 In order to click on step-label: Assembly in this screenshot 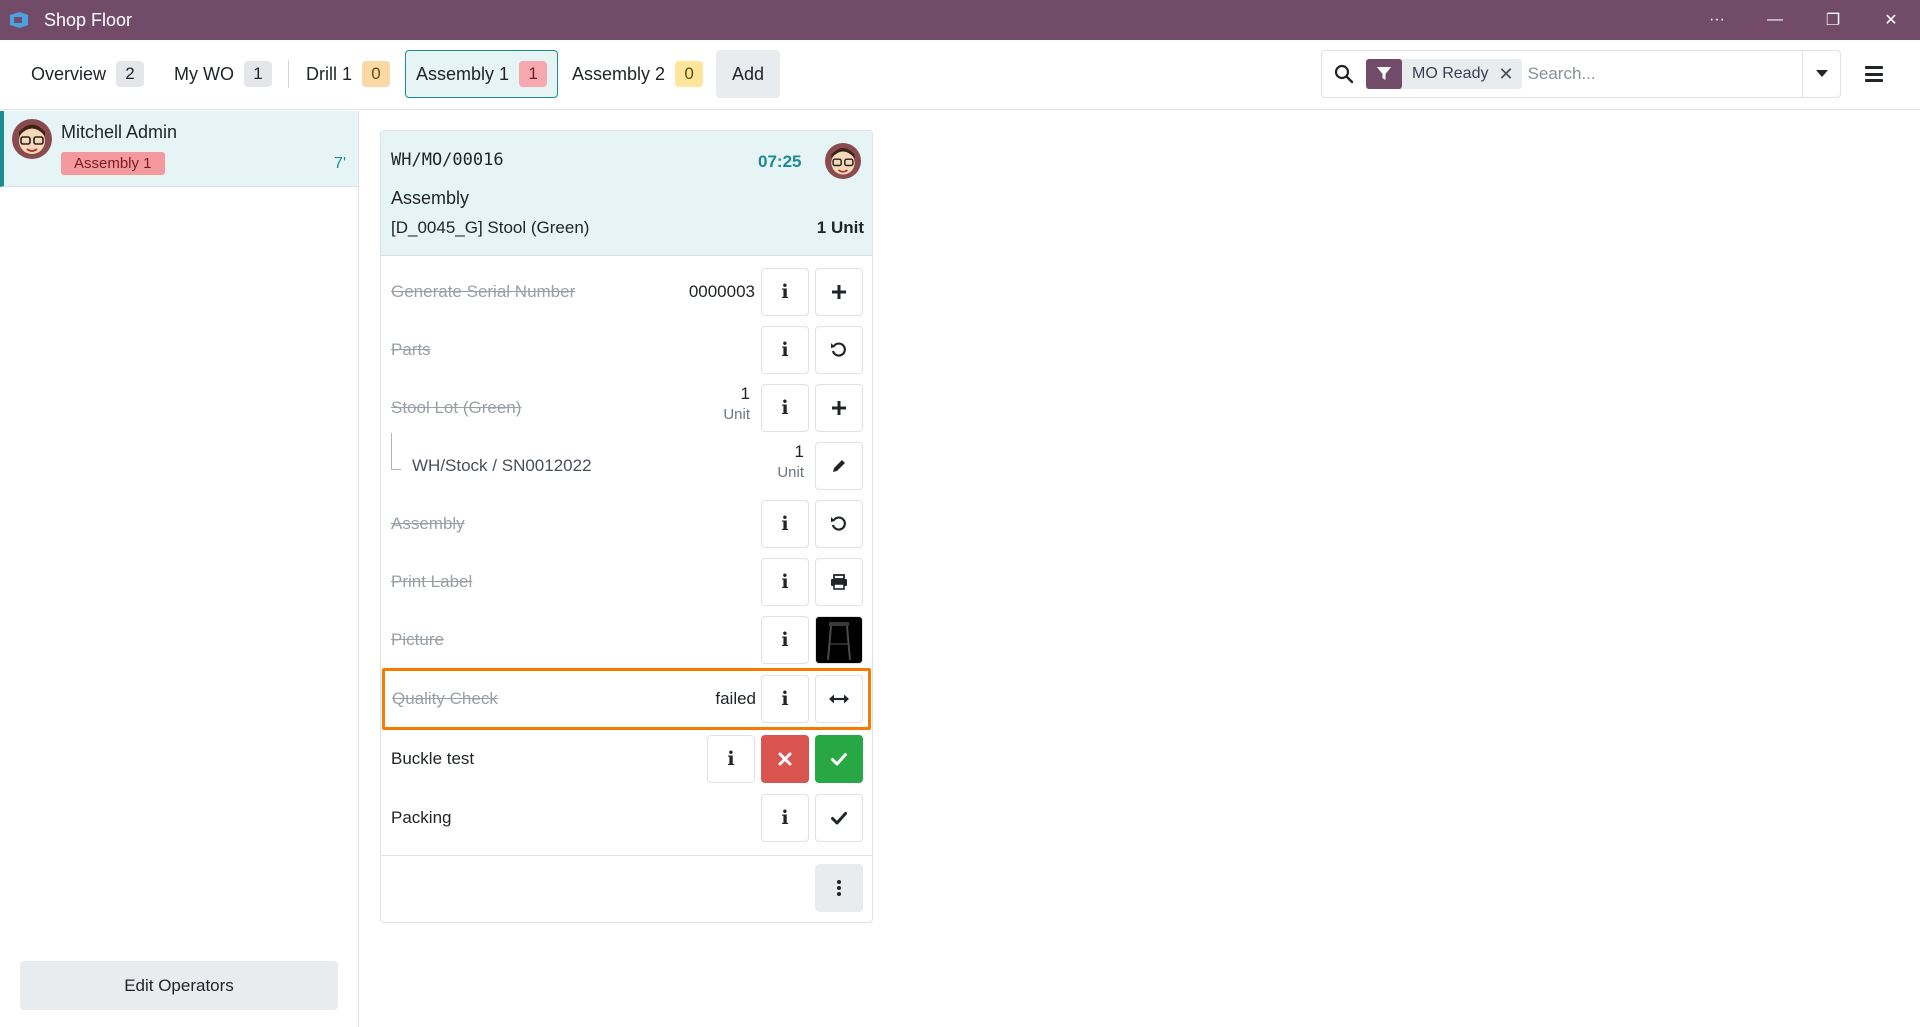, I will do `click(428, 523)`.